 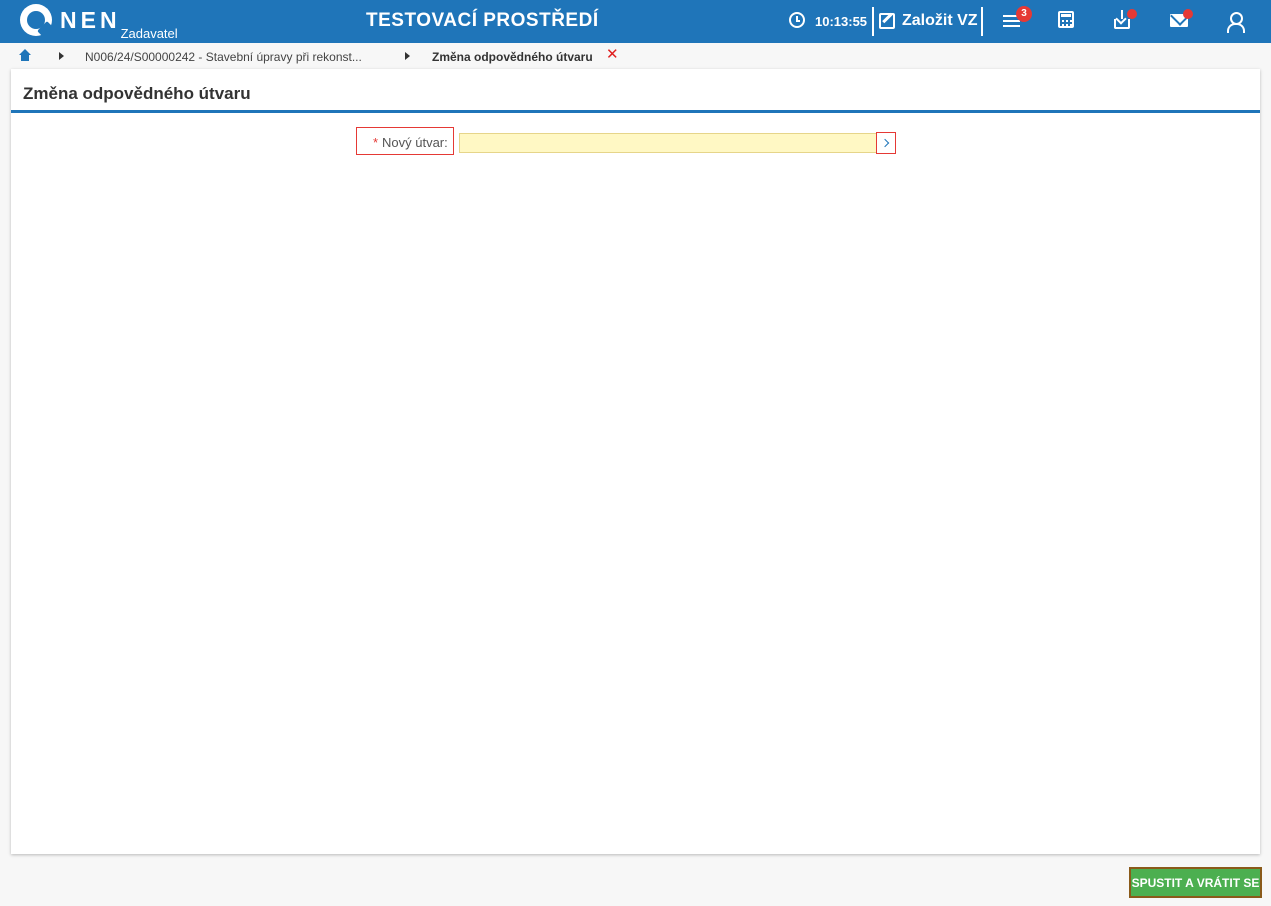 I want to click on page-title: Změna odpovědného útvaru, so click(x=137, y=93).